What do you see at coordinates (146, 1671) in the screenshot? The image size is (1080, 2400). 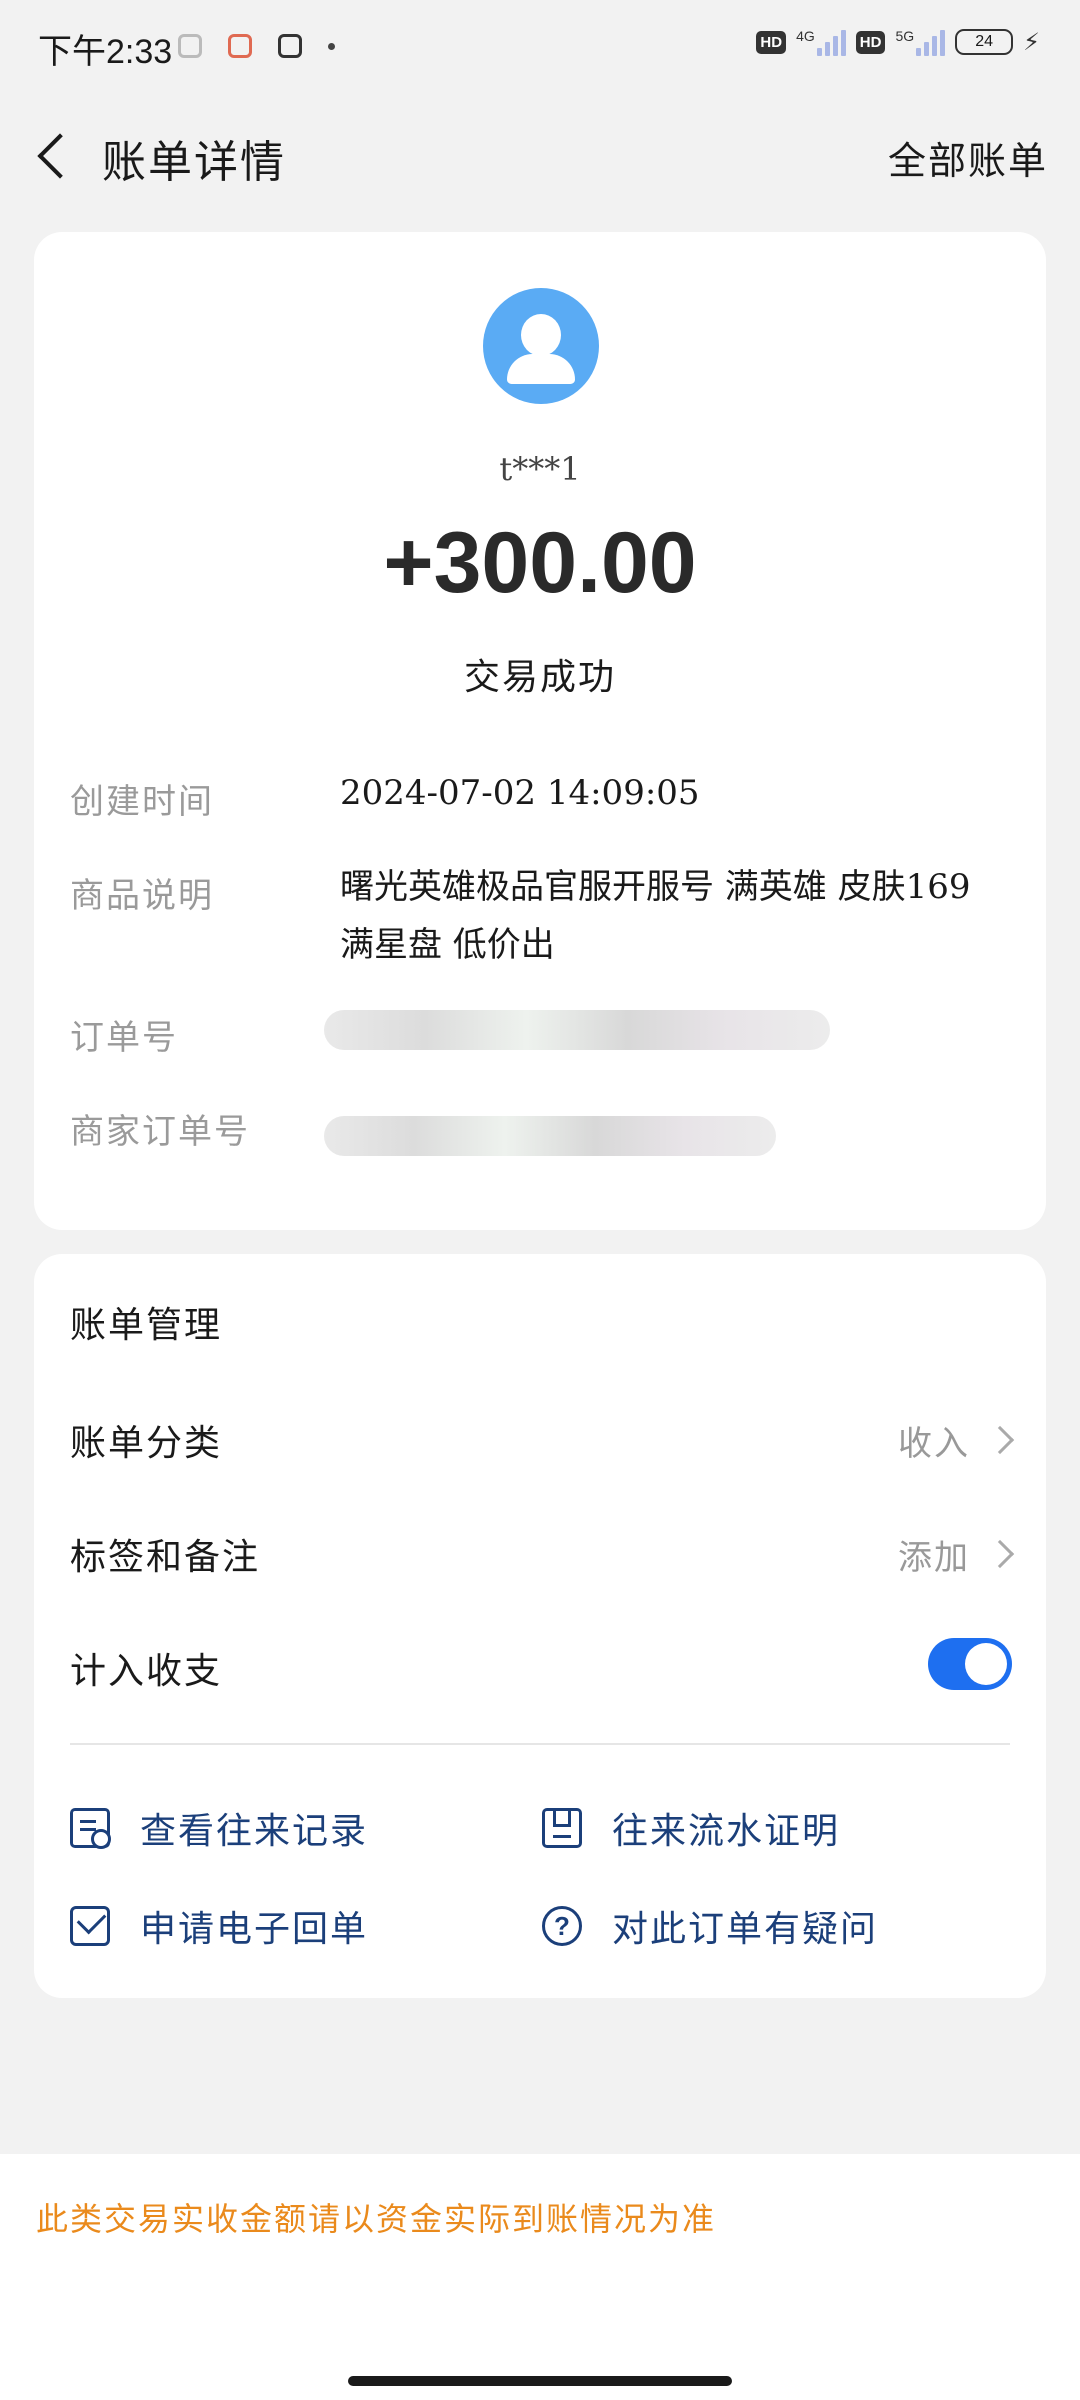 I see `include-income-label: 计入收支` at bounding box center [146, 1671].